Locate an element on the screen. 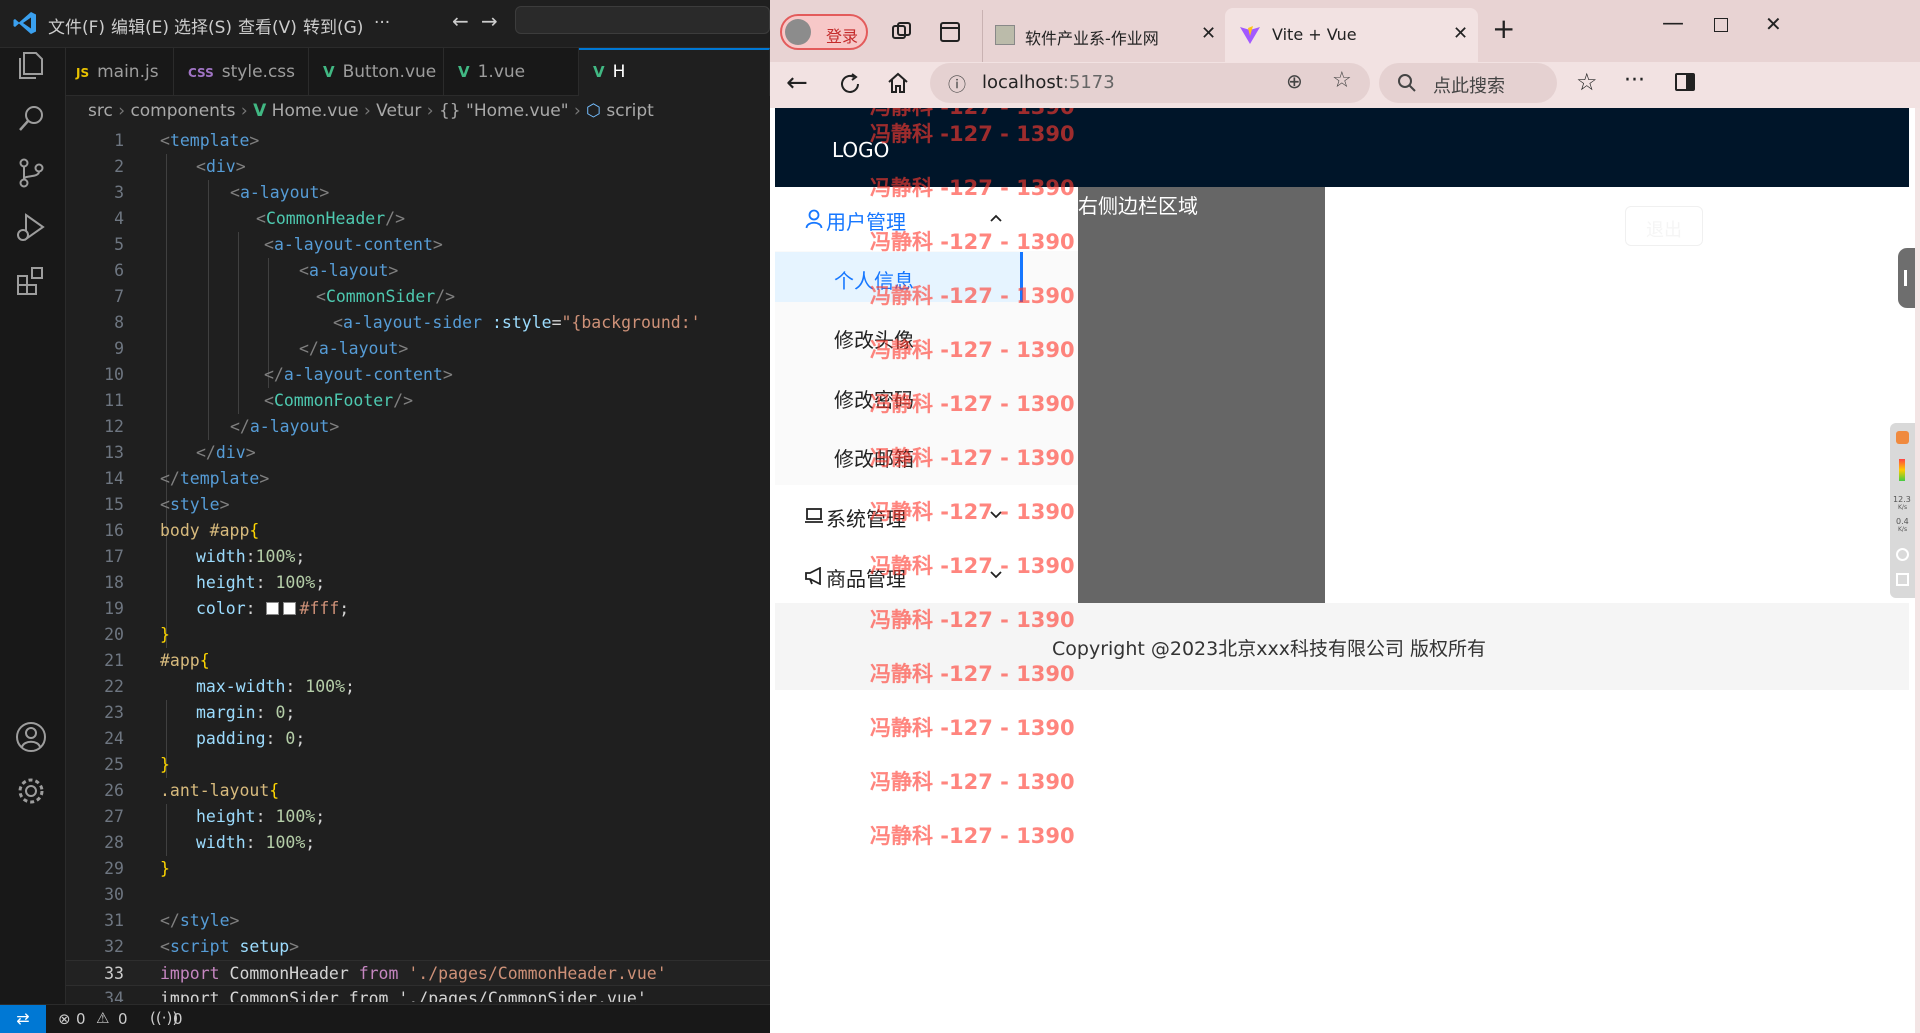 This screenshot has height=1033, width=1920. tab-button-vue: V Button.vue is located at coordinates (376, 72).